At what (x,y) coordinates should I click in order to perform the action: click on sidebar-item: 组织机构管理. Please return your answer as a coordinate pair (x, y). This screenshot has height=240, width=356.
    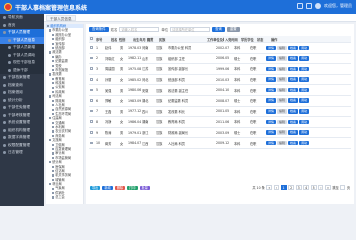
    Looking at the image, I should click on (22, 131).